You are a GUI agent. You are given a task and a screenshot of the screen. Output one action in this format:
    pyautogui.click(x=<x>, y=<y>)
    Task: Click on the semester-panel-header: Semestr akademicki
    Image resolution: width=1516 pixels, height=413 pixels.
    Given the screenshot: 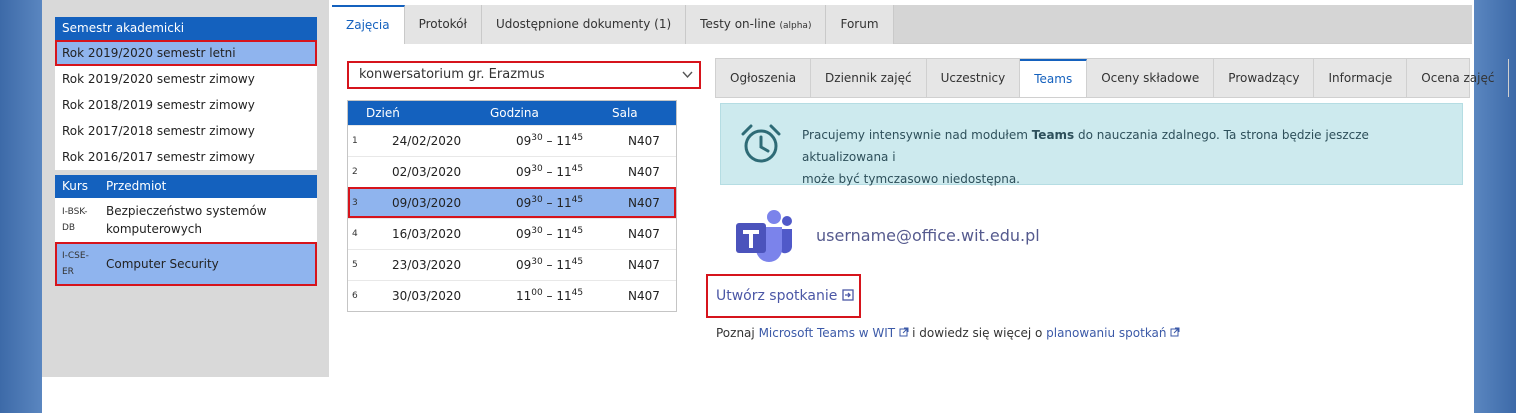 What is the action you would take?
    pyautogui.click(x=186, y=28)
    